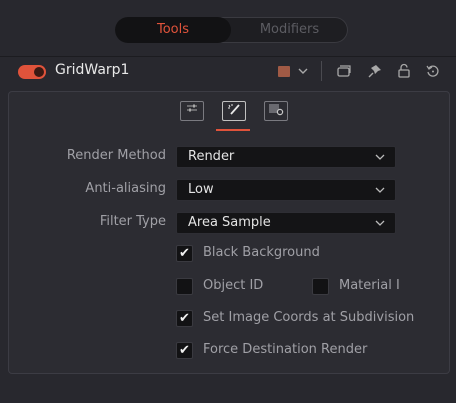 The height and width of the screenshot is (403, 456). What do you see at coordinates (32, 72) in the screenshot?
I see `node-enable-toggle` at bounding box center [32, 72].